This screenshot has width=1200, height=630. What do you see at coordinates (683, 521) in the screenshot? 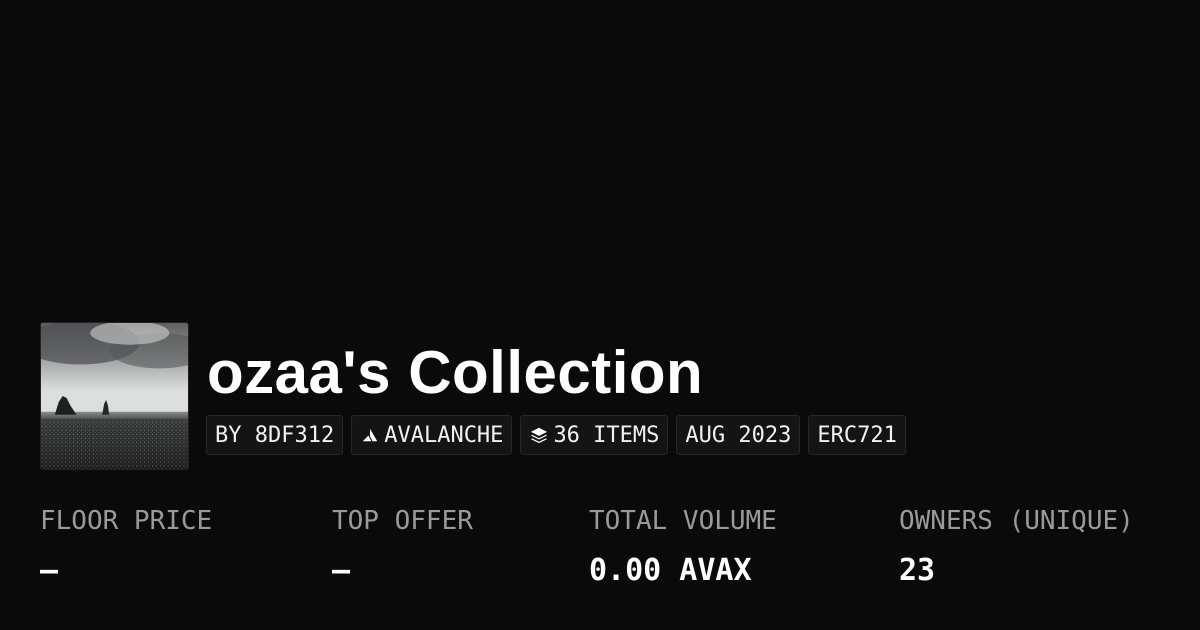
I see `total-volume-label: TOTAL VOLUME` at bounding box center [683, 521].